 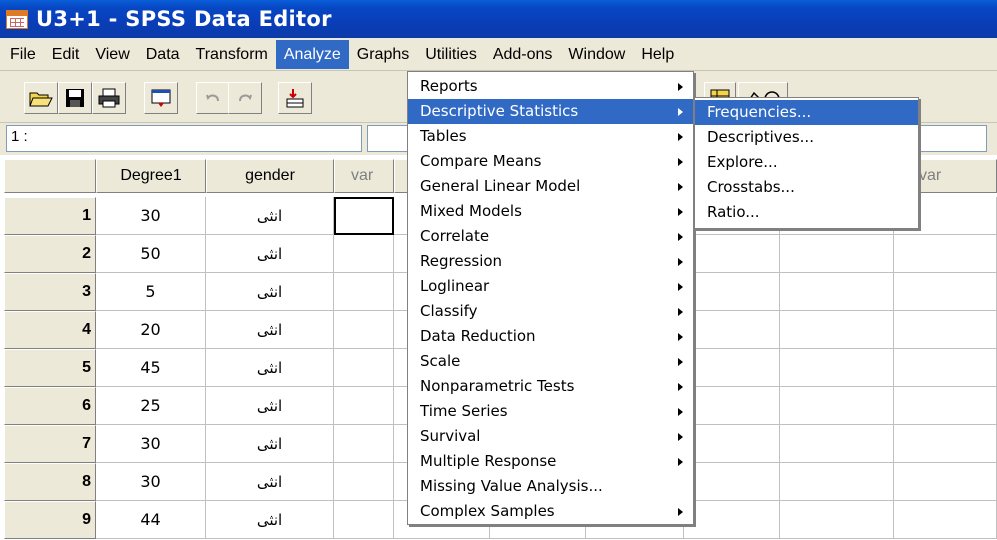 I want to click on cell-degree1: 20, so click(x=151, y=330).